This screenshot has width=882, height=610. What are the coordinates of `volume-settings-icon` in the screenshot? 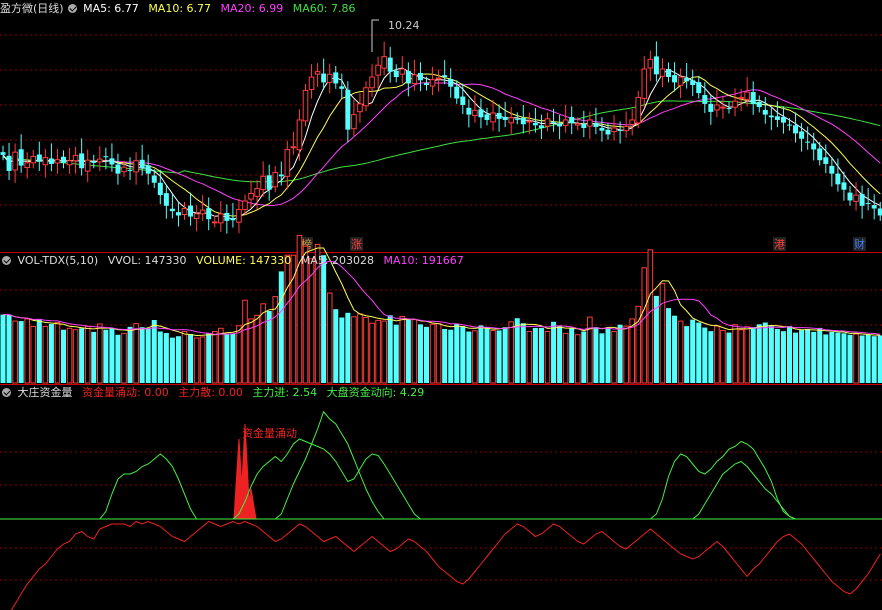 It's located at (6, 260).